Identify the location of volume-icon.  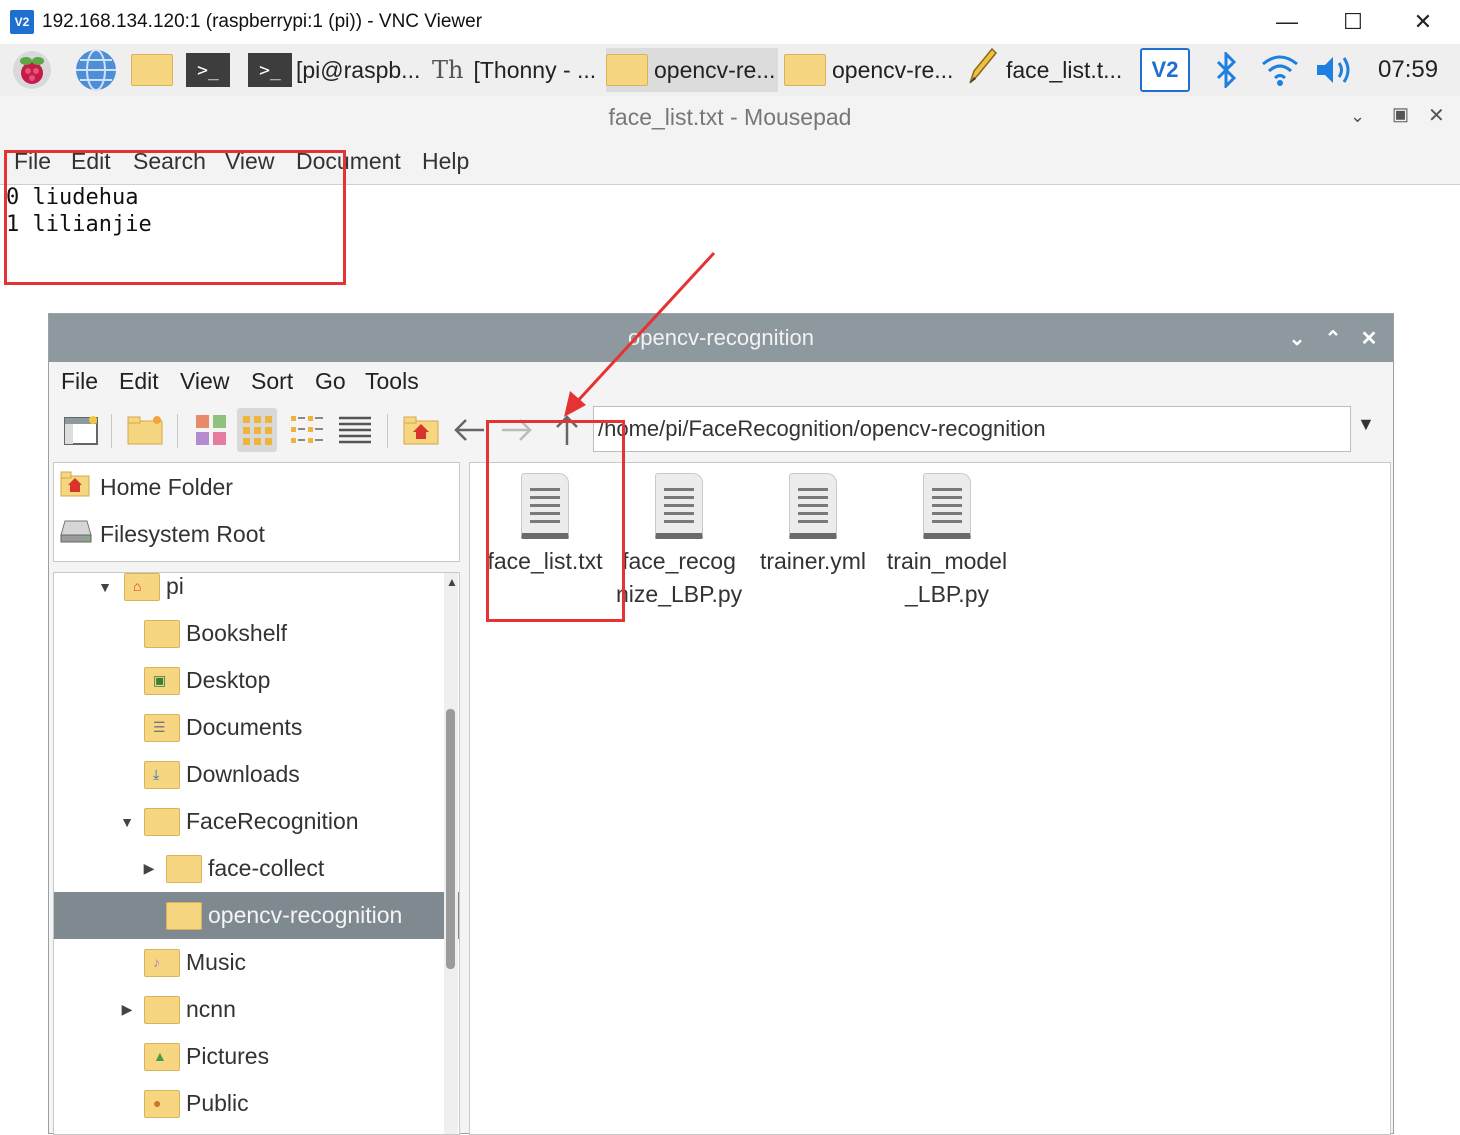
(1334, 70).